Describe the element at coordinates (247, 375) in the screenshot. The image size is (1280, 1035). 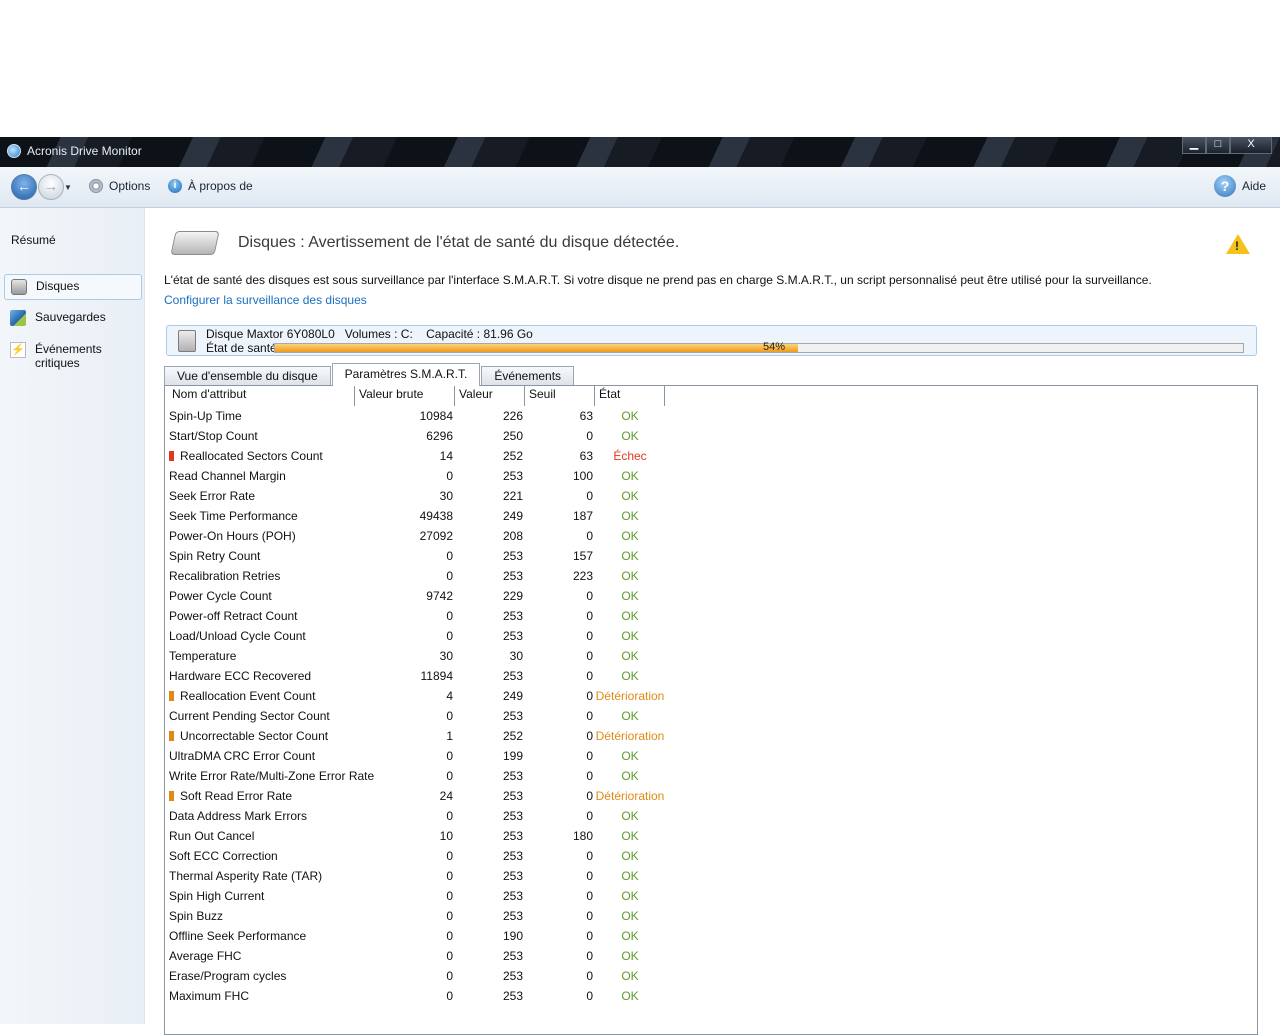
I see `tab-disk-overview: Vue d'ensemble du disque` at that location.